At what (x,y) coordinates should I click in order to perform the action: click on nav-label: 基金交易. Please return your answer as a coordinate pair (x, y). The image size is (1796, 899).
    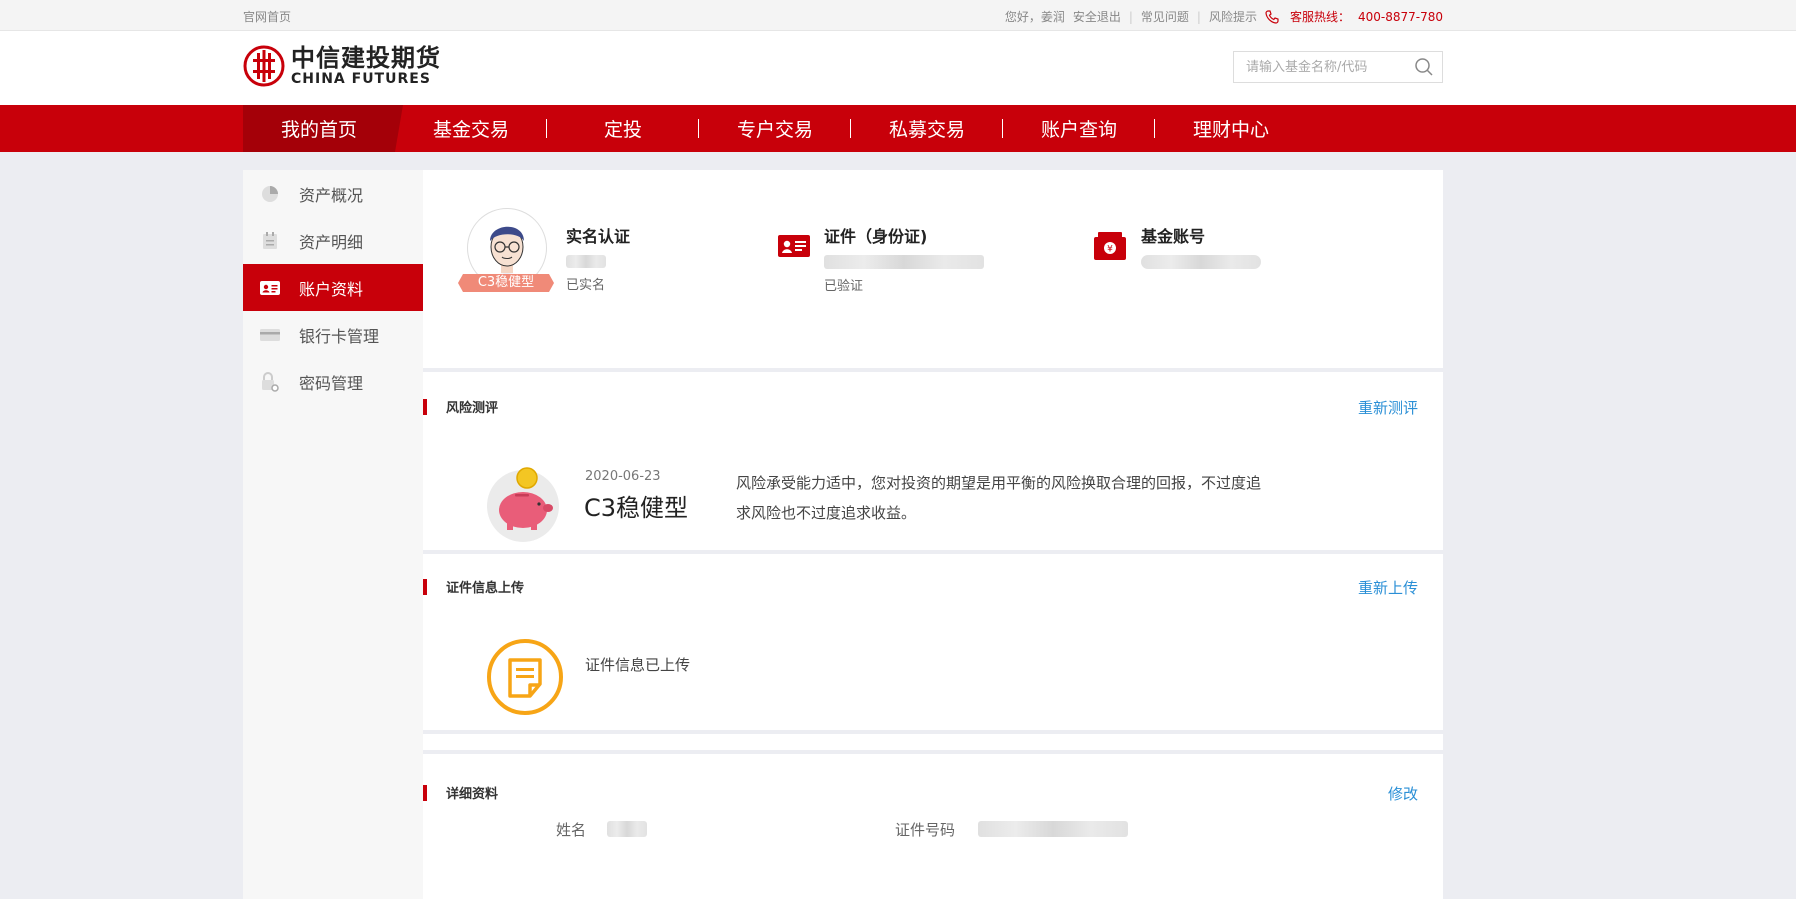
    Looking at the image, I should click on (470, 130).